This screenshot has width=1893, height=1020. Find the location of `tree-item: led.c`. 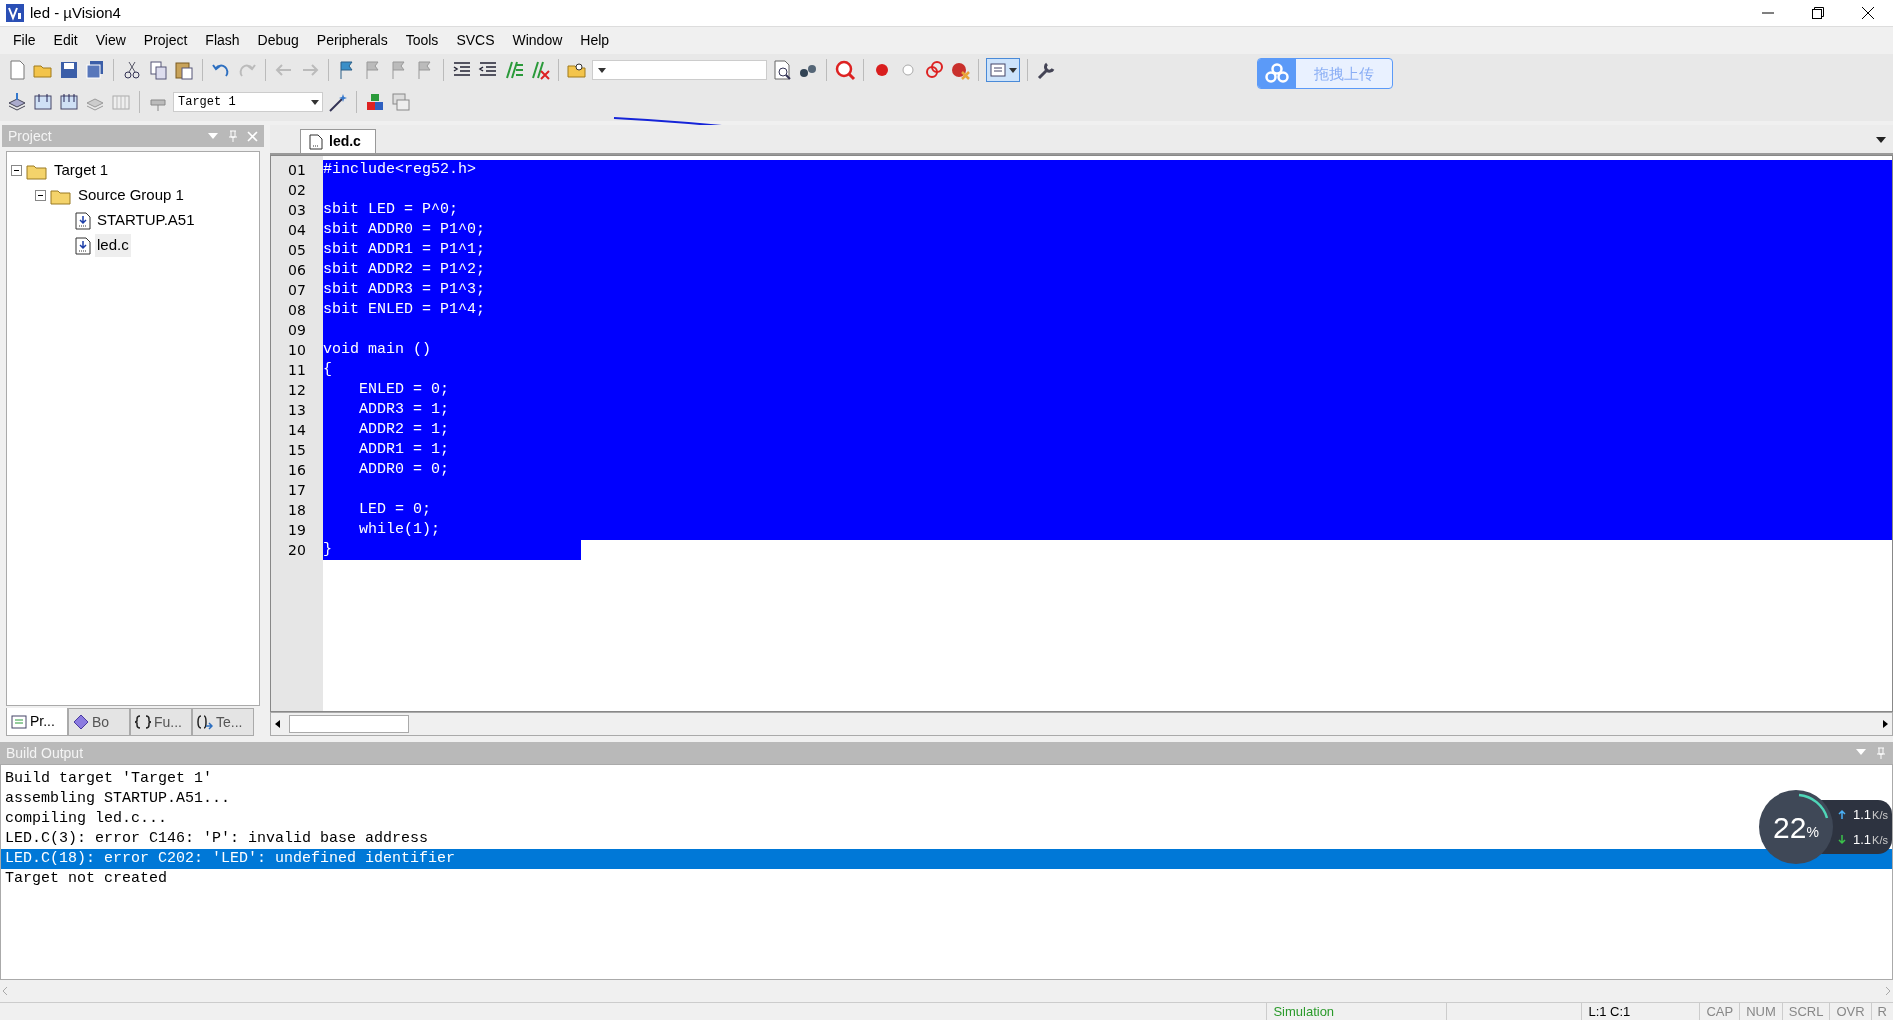

tree-item: led.c is located at coordinates (113, 245).